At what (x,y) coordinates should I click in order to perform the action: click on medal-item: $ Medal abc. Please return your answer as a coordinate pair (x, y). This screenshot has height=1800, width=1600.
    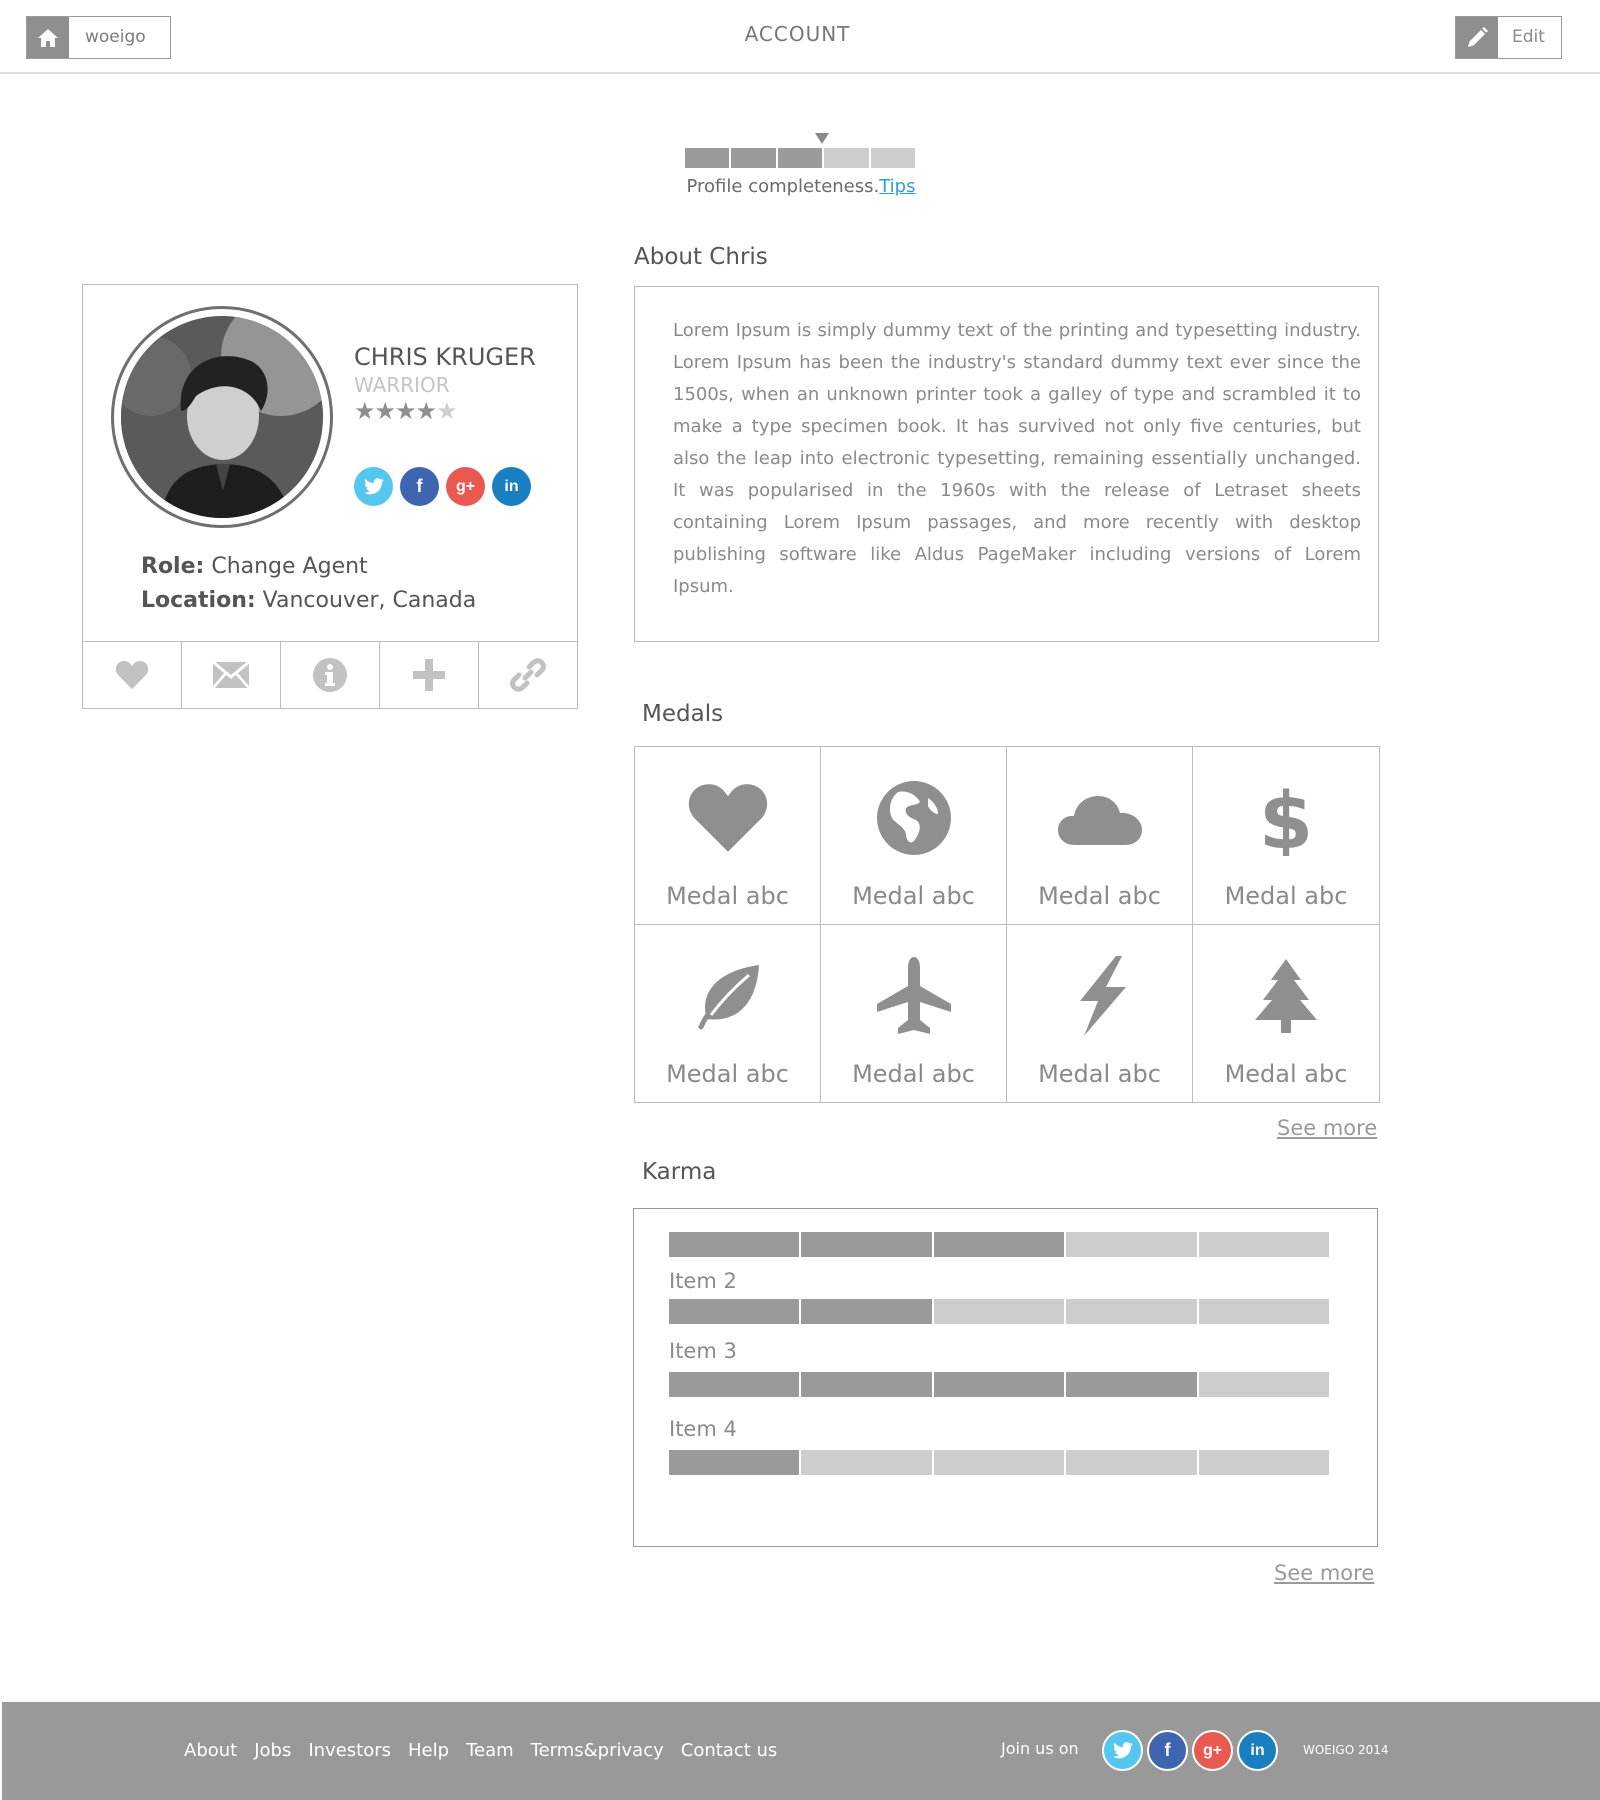
    Looking at the image, I should click on (1286, 836).